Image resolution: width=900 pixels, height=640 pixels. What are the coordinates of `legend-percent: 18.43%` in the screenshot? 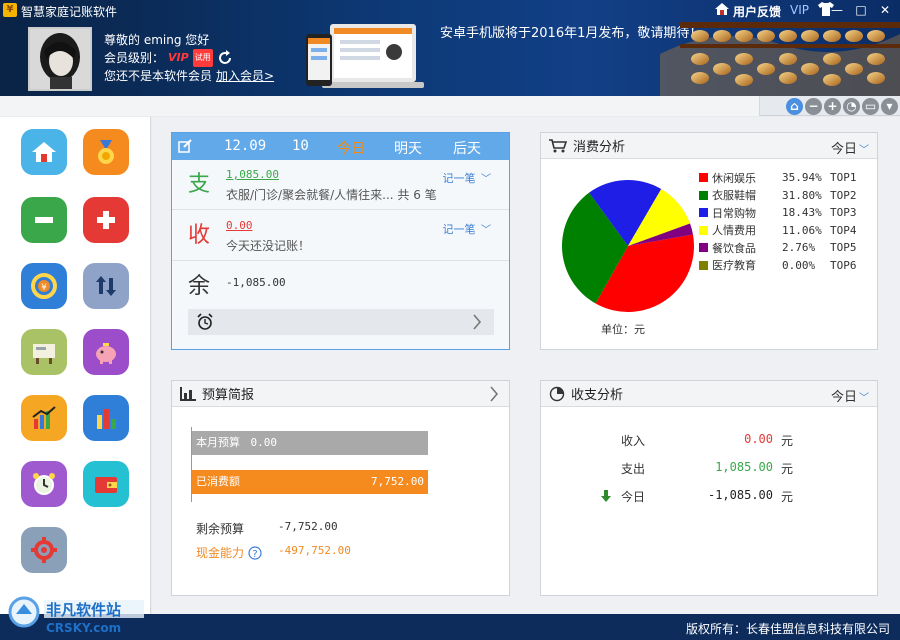 It's located at (802, 213).